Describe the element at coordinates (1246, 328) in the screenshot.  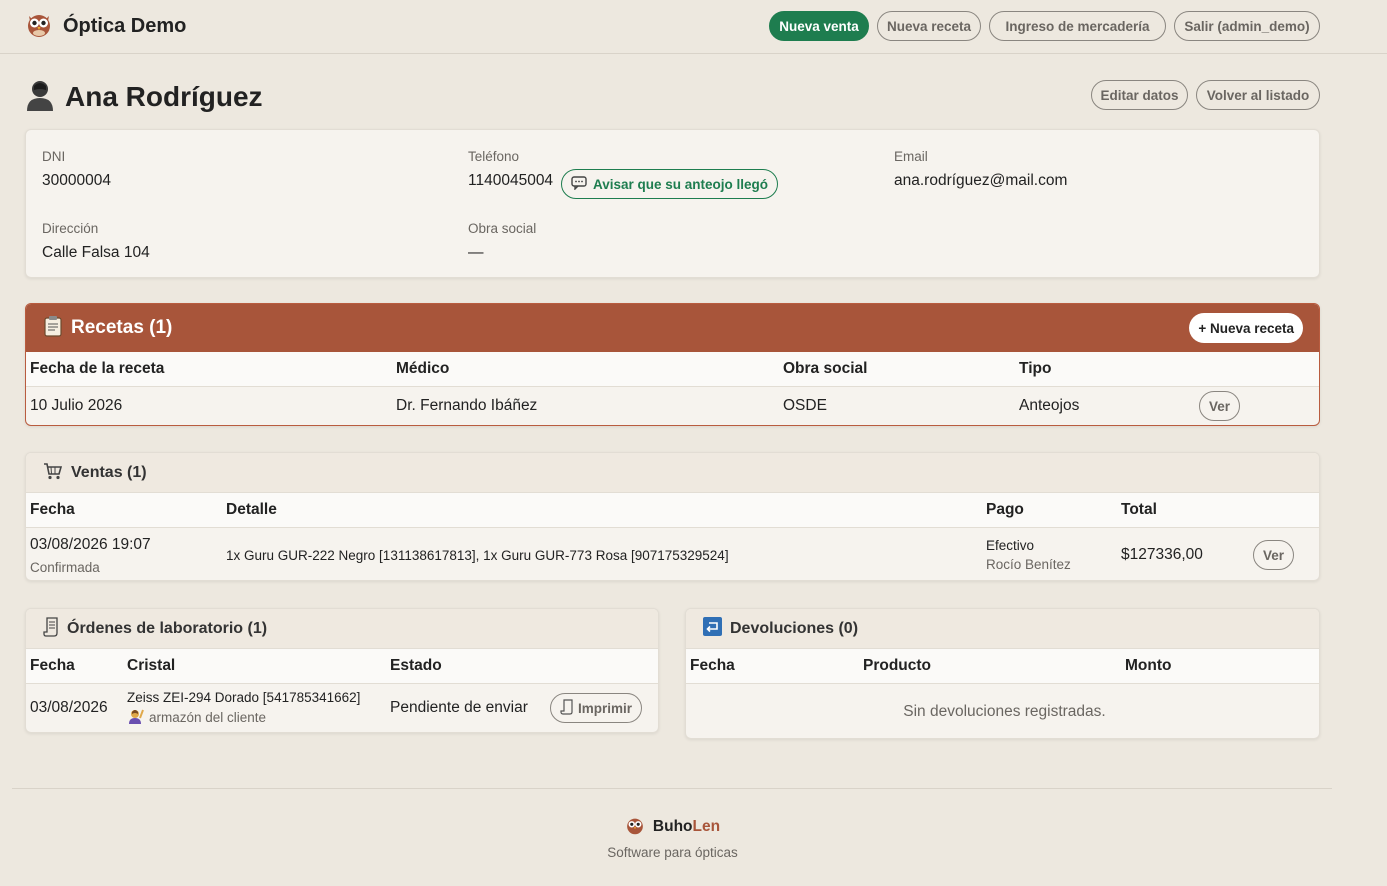
I see `add-prescription-button: + Nueva receta` at that location.